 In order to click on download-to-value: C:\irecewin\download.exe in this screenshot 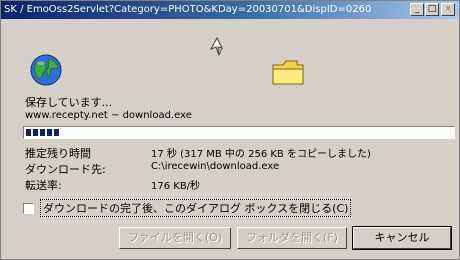, I will do `click(215, 166)`.